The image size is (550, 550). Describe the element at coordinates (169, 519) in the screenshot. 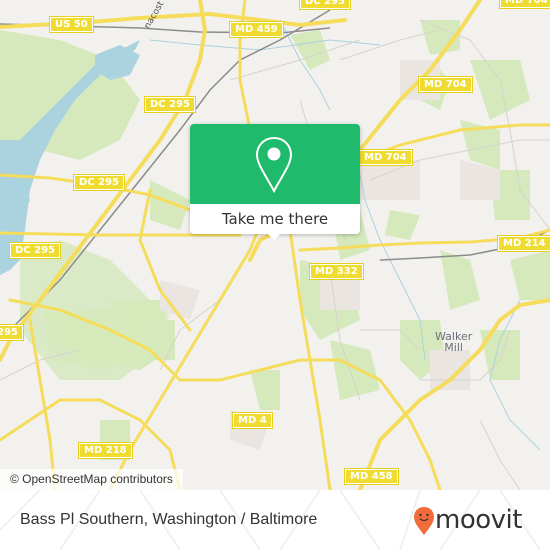

I see `location-title: Bass Pl Southern, Washington / Baltimore` at that location.